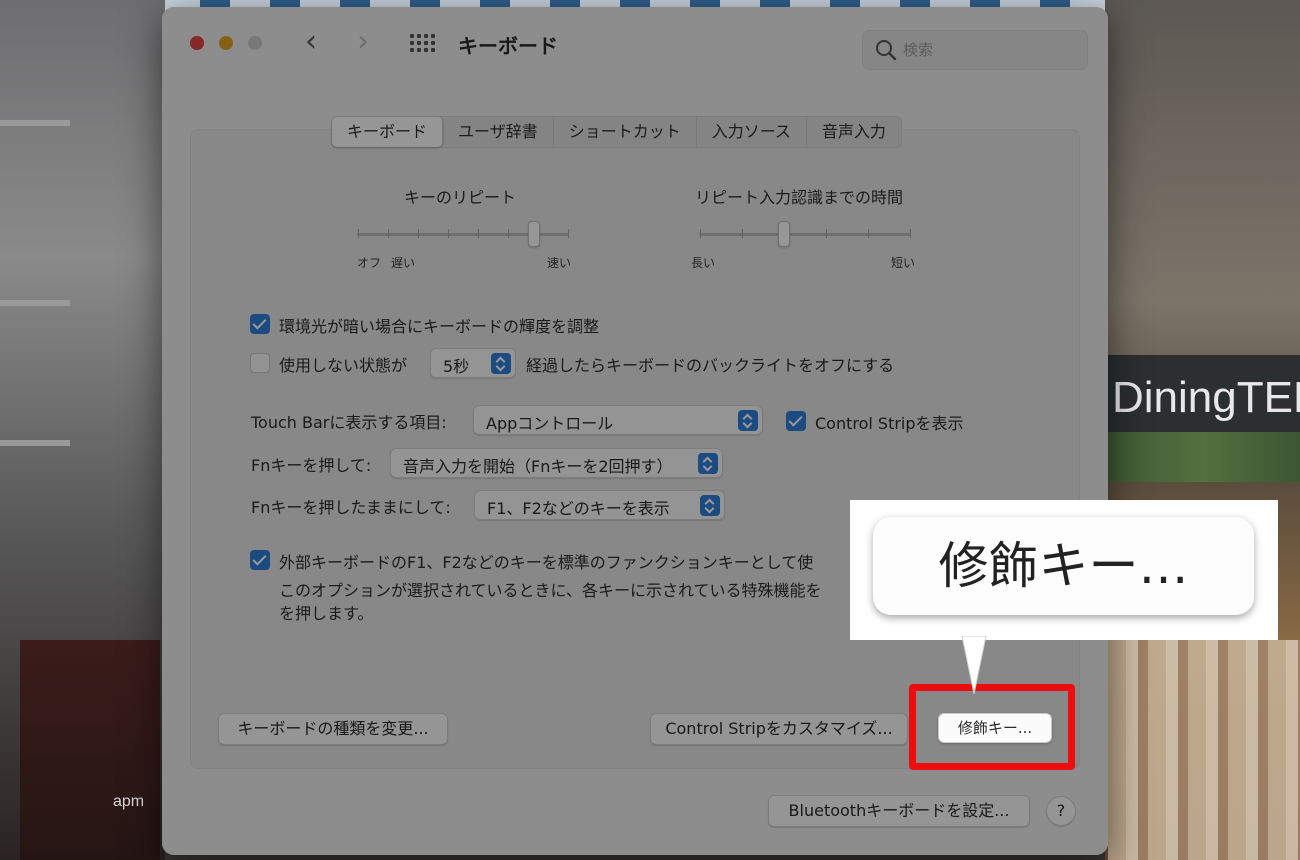 The width and height of the screenshot is (1300, 860). Describe the element at coordinates (129, 801) in the screenshot. I see `background-logo: apm` at that location.